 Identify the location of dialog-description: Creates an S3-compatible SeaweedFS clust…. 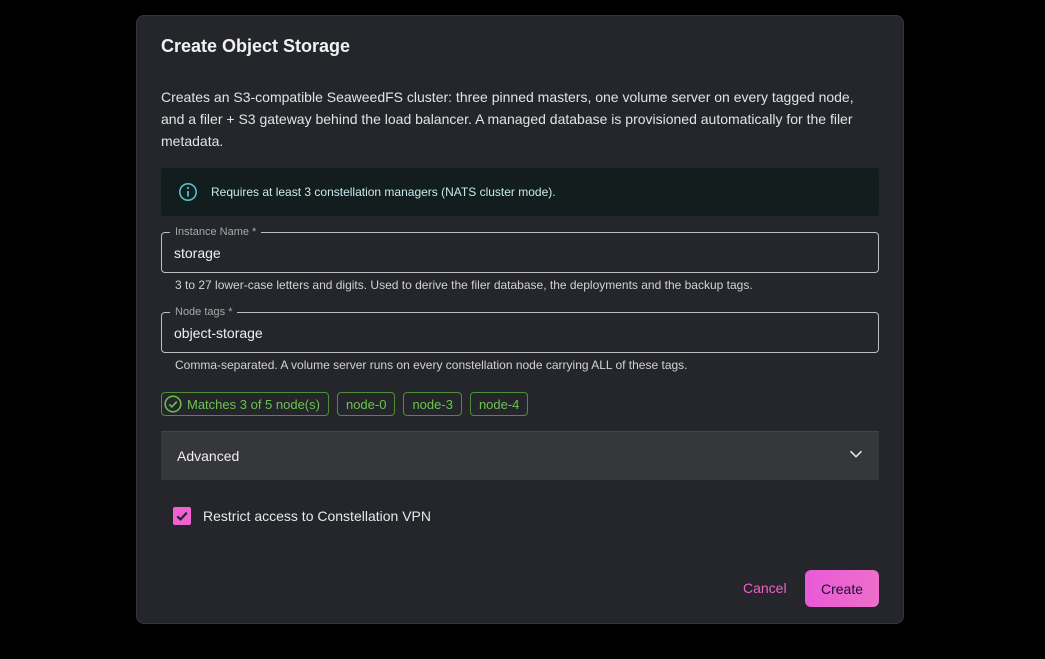
(507, 119).